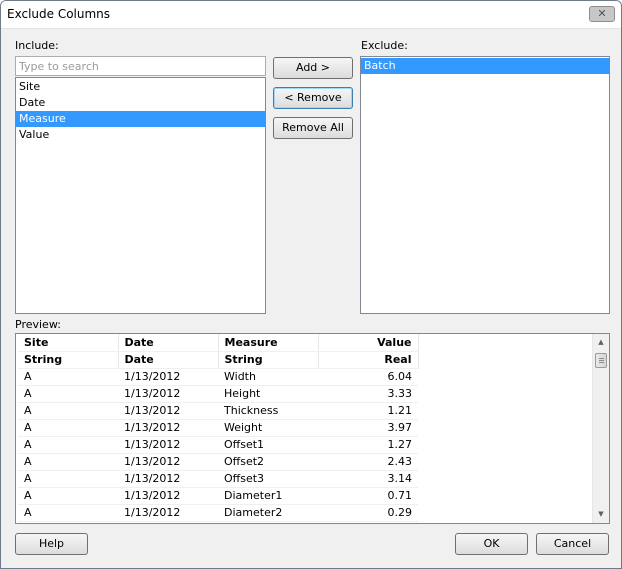 This screenshot has height=569, width=622. What do you see at coordinates (37, 45) in the screenshot?
I see `include-label: Include:` at bounding box center [37, 45].